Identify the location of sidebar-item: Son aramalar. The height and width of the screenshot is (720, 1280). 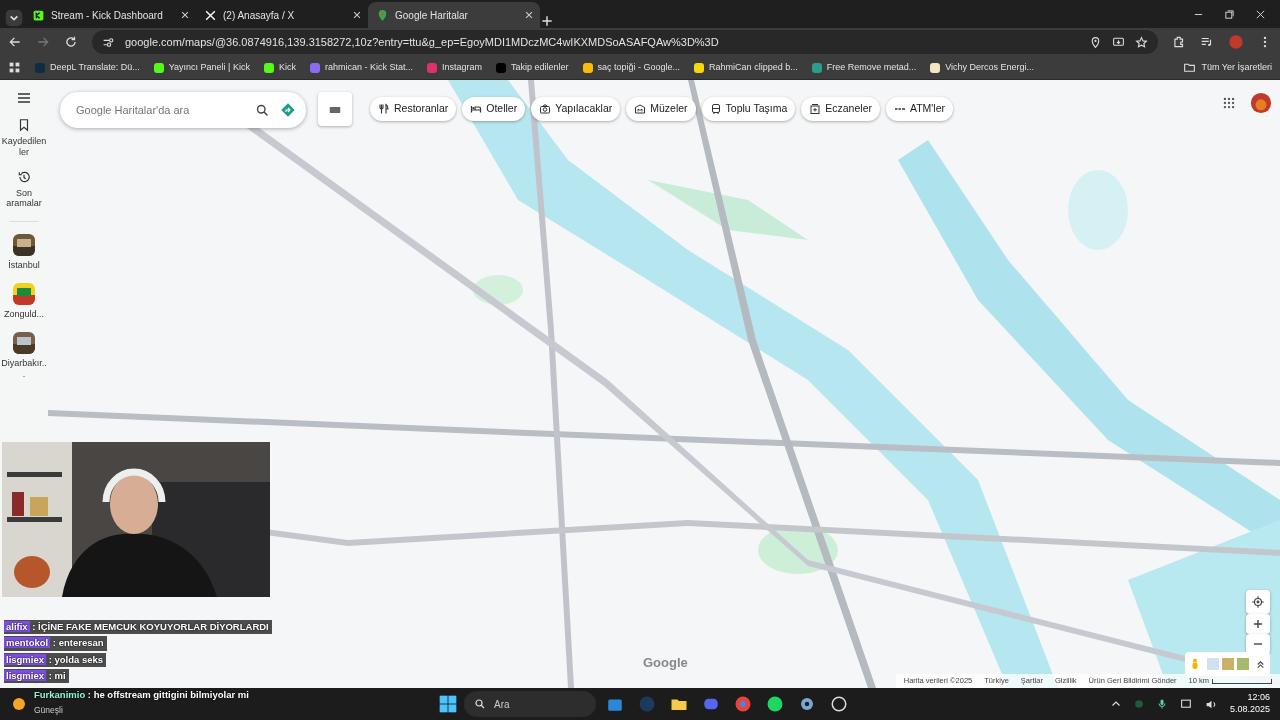
(24, 189).